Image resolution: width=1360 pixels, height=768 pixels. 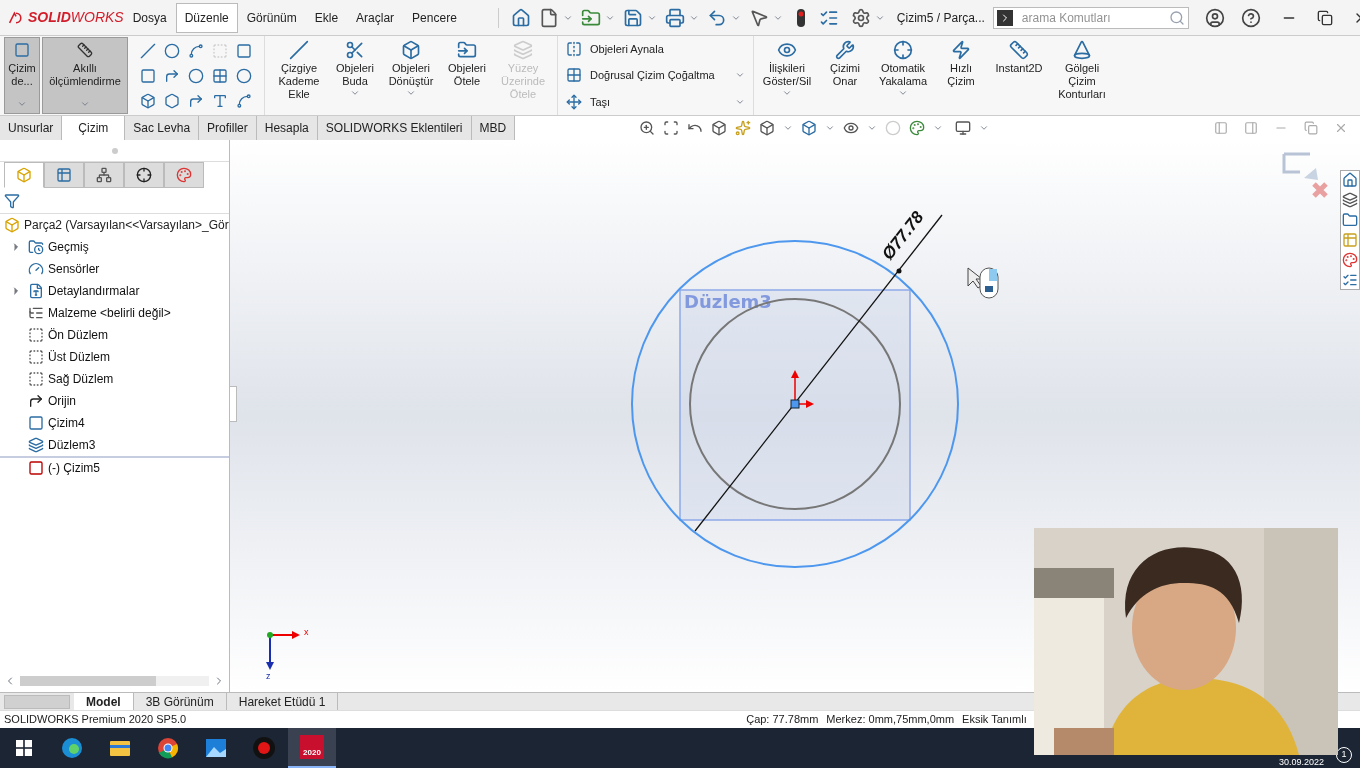 What do you see at coordinates (149, 17) in the screenshot?
I see `menu-item: Dosya` at bounding box center [149, 17].